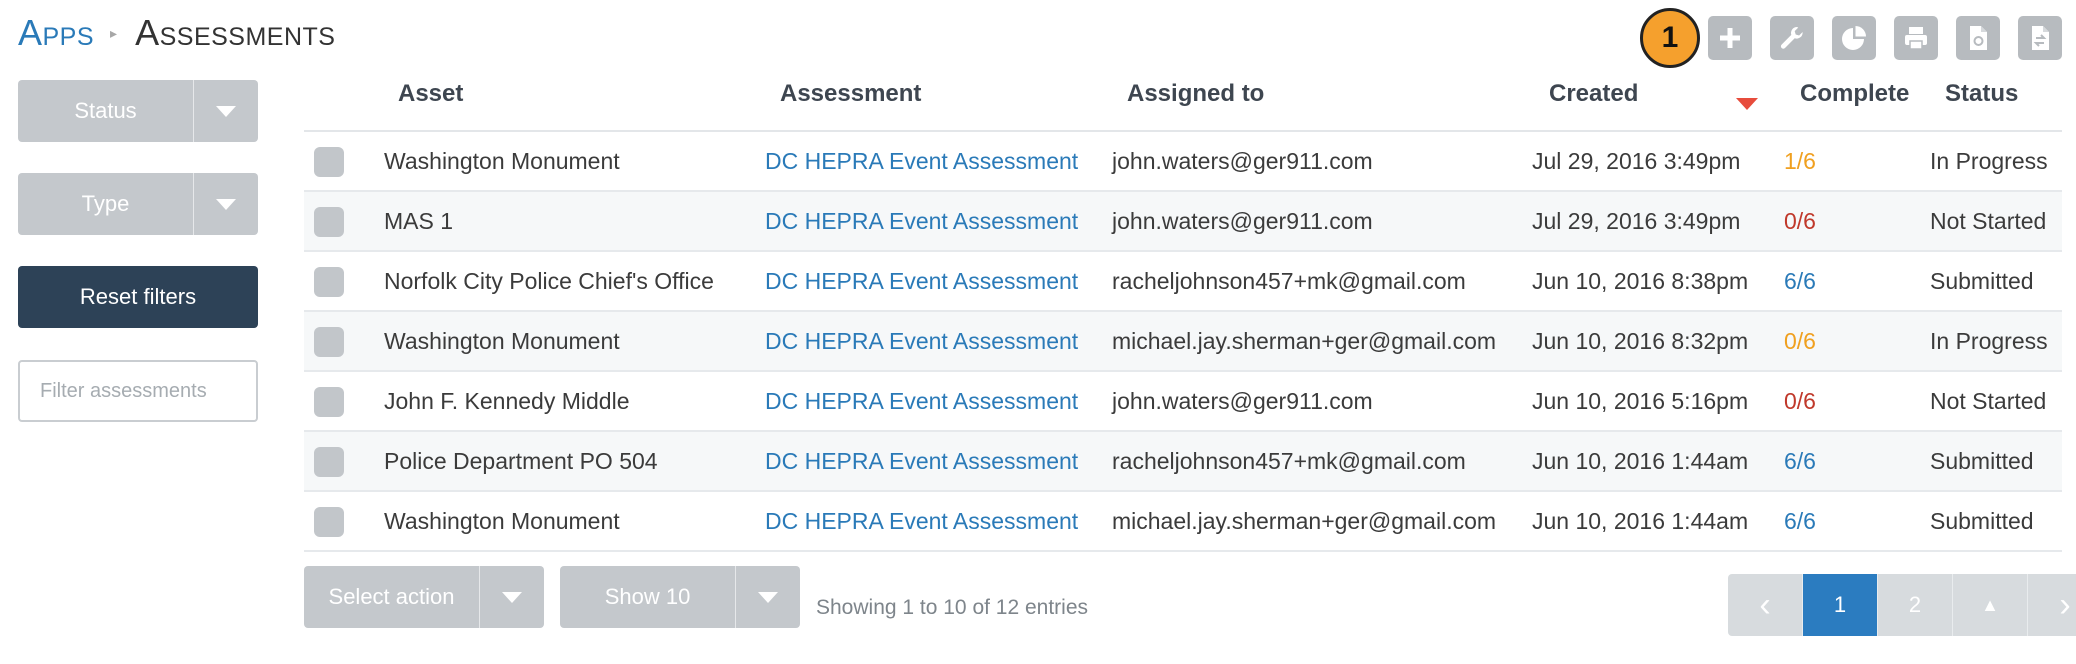  I want to click on export-file-icon, so click(2040, 38).